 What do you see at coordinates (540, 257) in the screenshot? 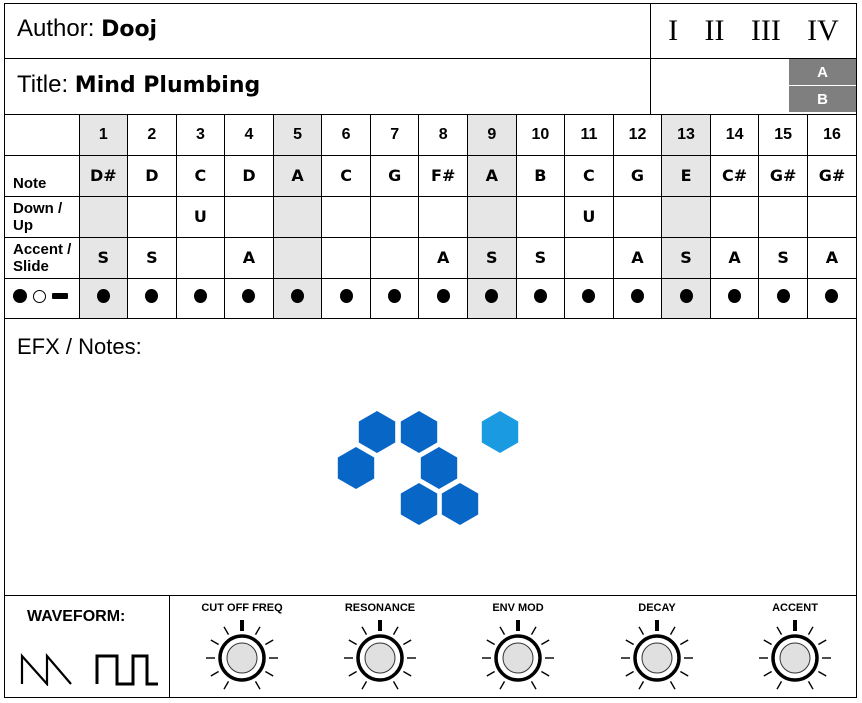
I see `step-accent-slide-10: S` at bounding box center [540, 257].